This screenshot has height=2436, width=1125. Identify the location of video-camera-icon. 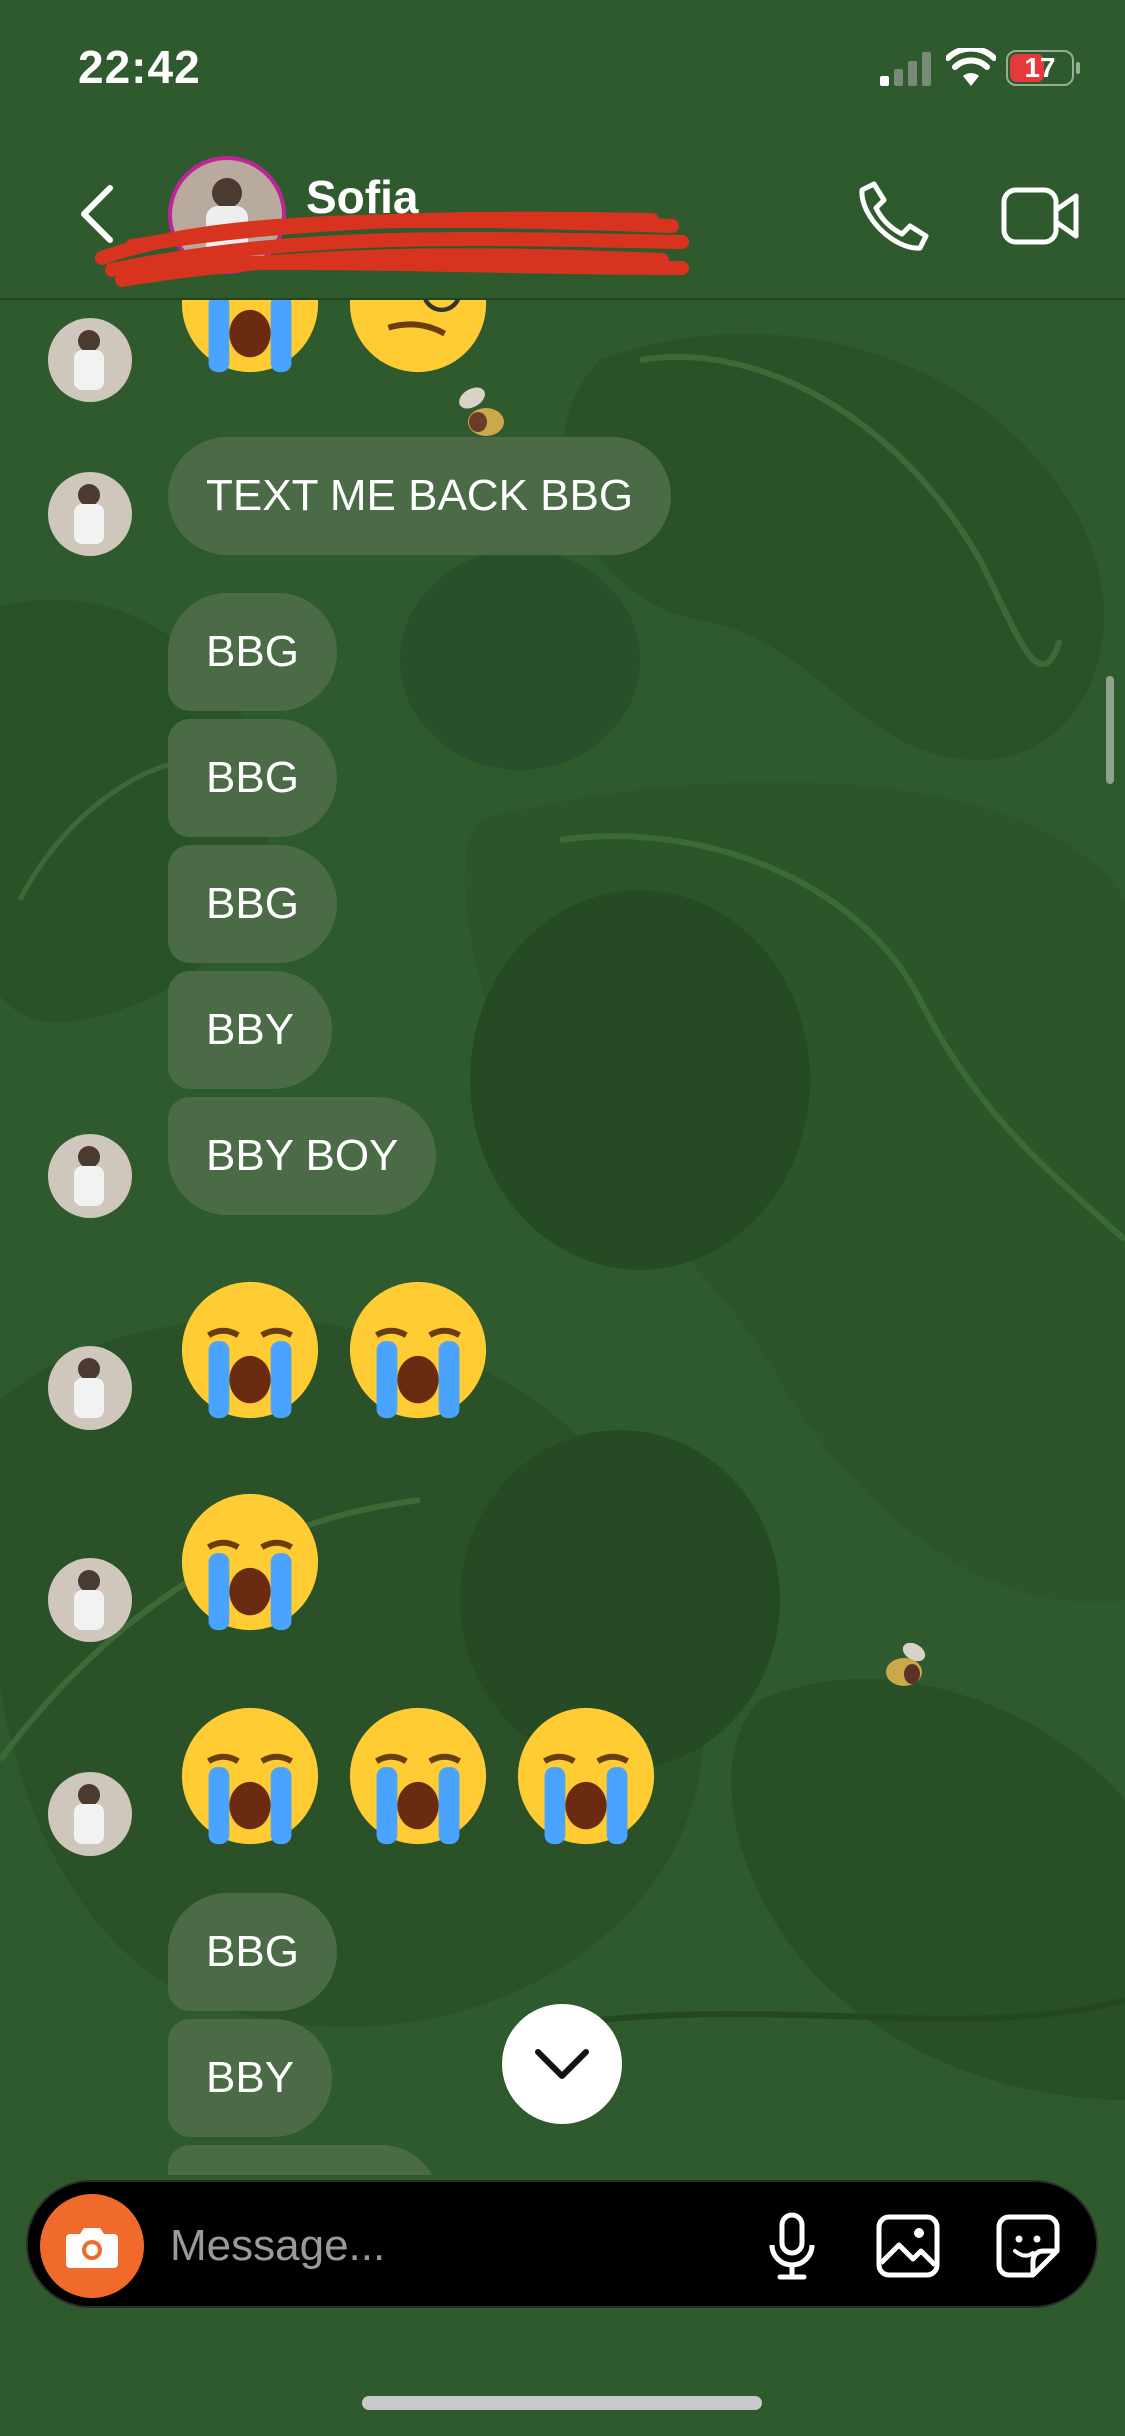
(1040, 216).